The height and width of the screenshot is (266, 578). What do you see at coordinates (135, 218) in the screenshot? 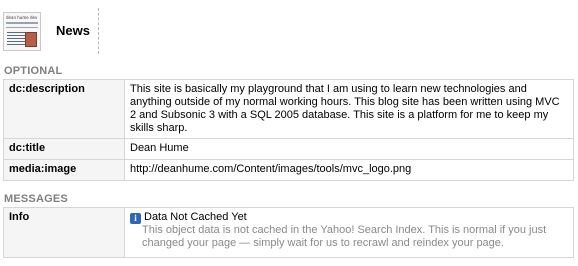
I see `info-icon: i` at bounding box center [135, 218].